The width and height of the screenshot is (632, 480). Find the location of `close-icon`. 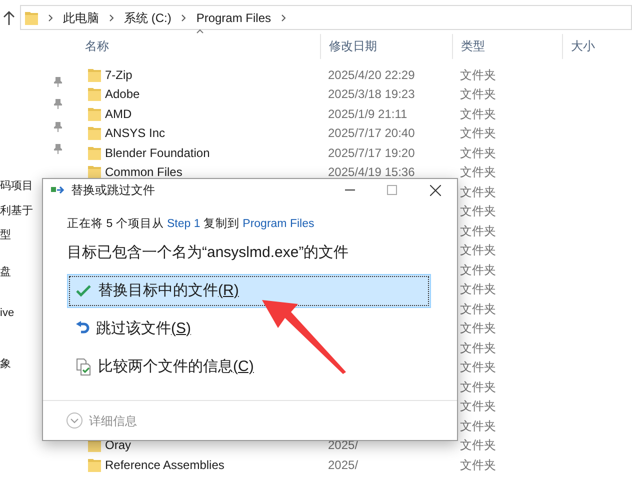

close-icon is located at coordinates (435, 190).